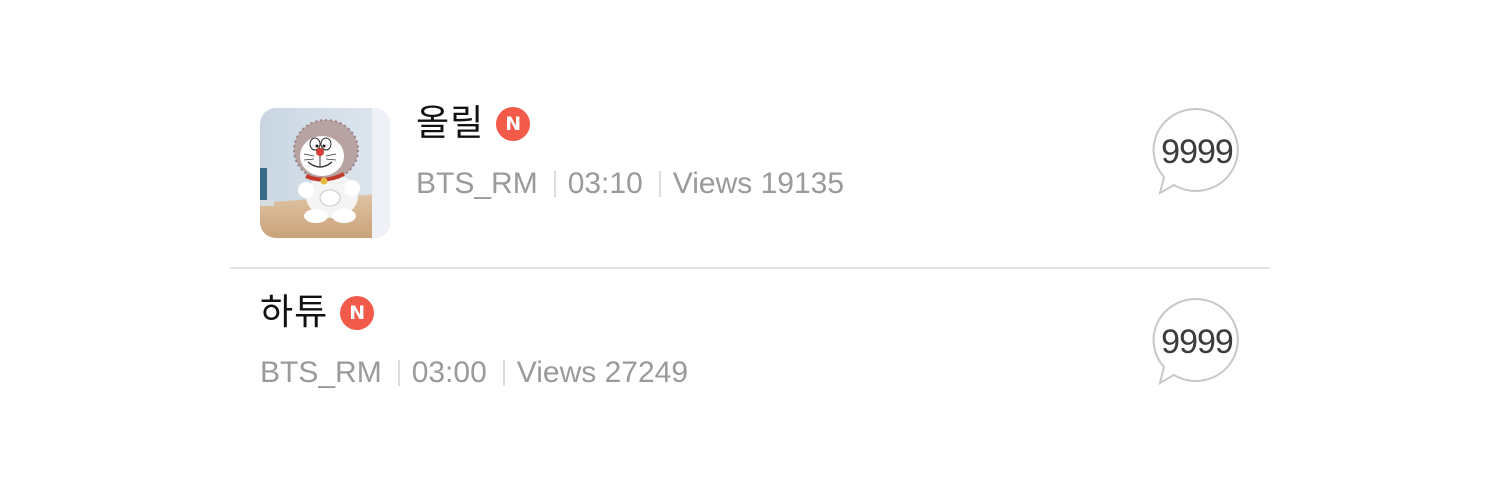 The height and width of the screenshot is (499, 1500). I want to click on post-meta: BTS_RM 03:00 Views 27249, so click(474, 373).